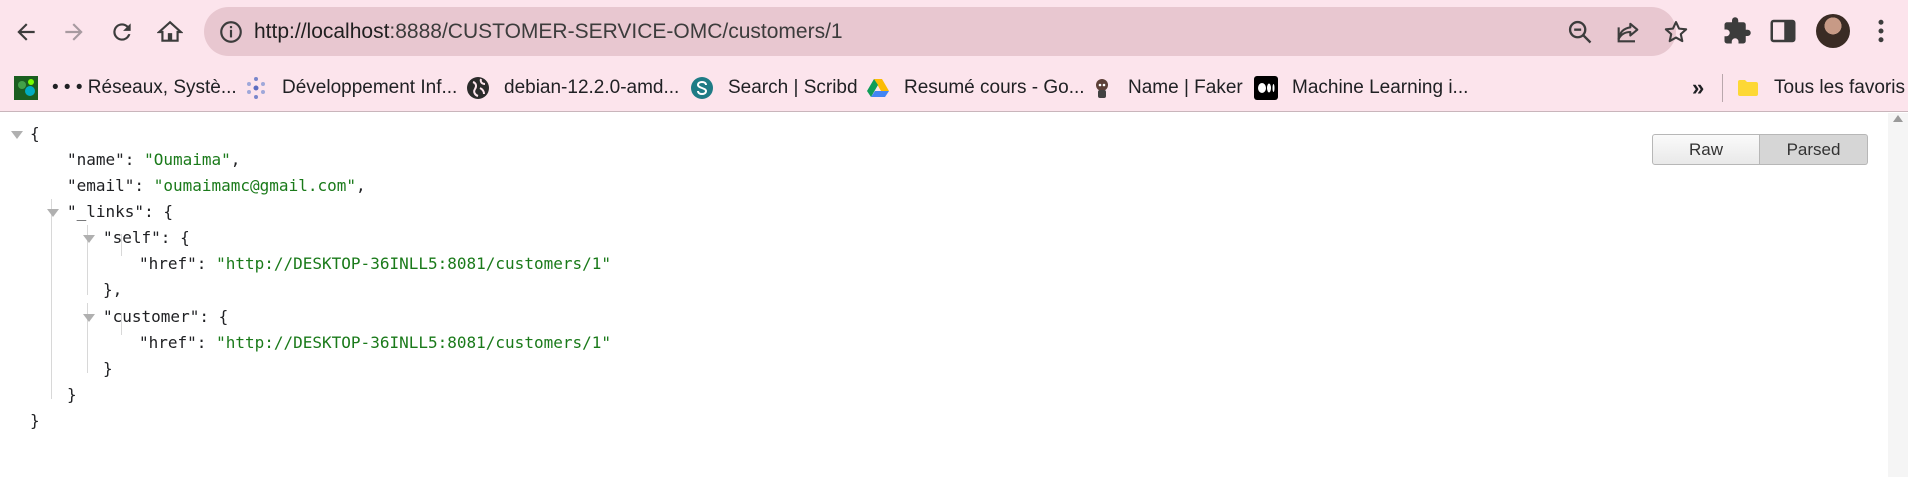 The width and height of the screenshot is (1908, 477). Describe the element at coordinates (231, 32) in the screenshot. I see `info-icon` at that location.